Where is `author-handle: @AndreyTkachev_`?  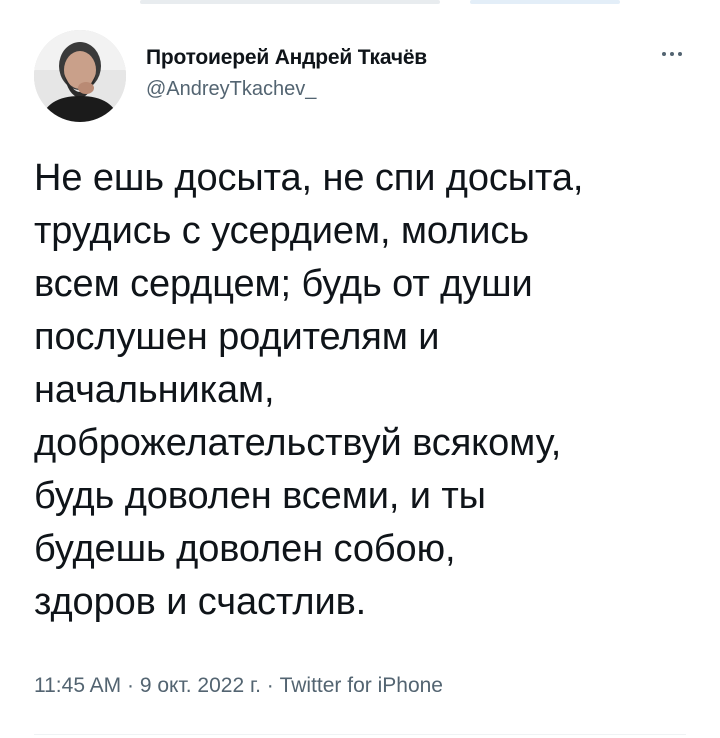
author-handle: @AndreyTkachev_ is located at coordinates (286, 89).